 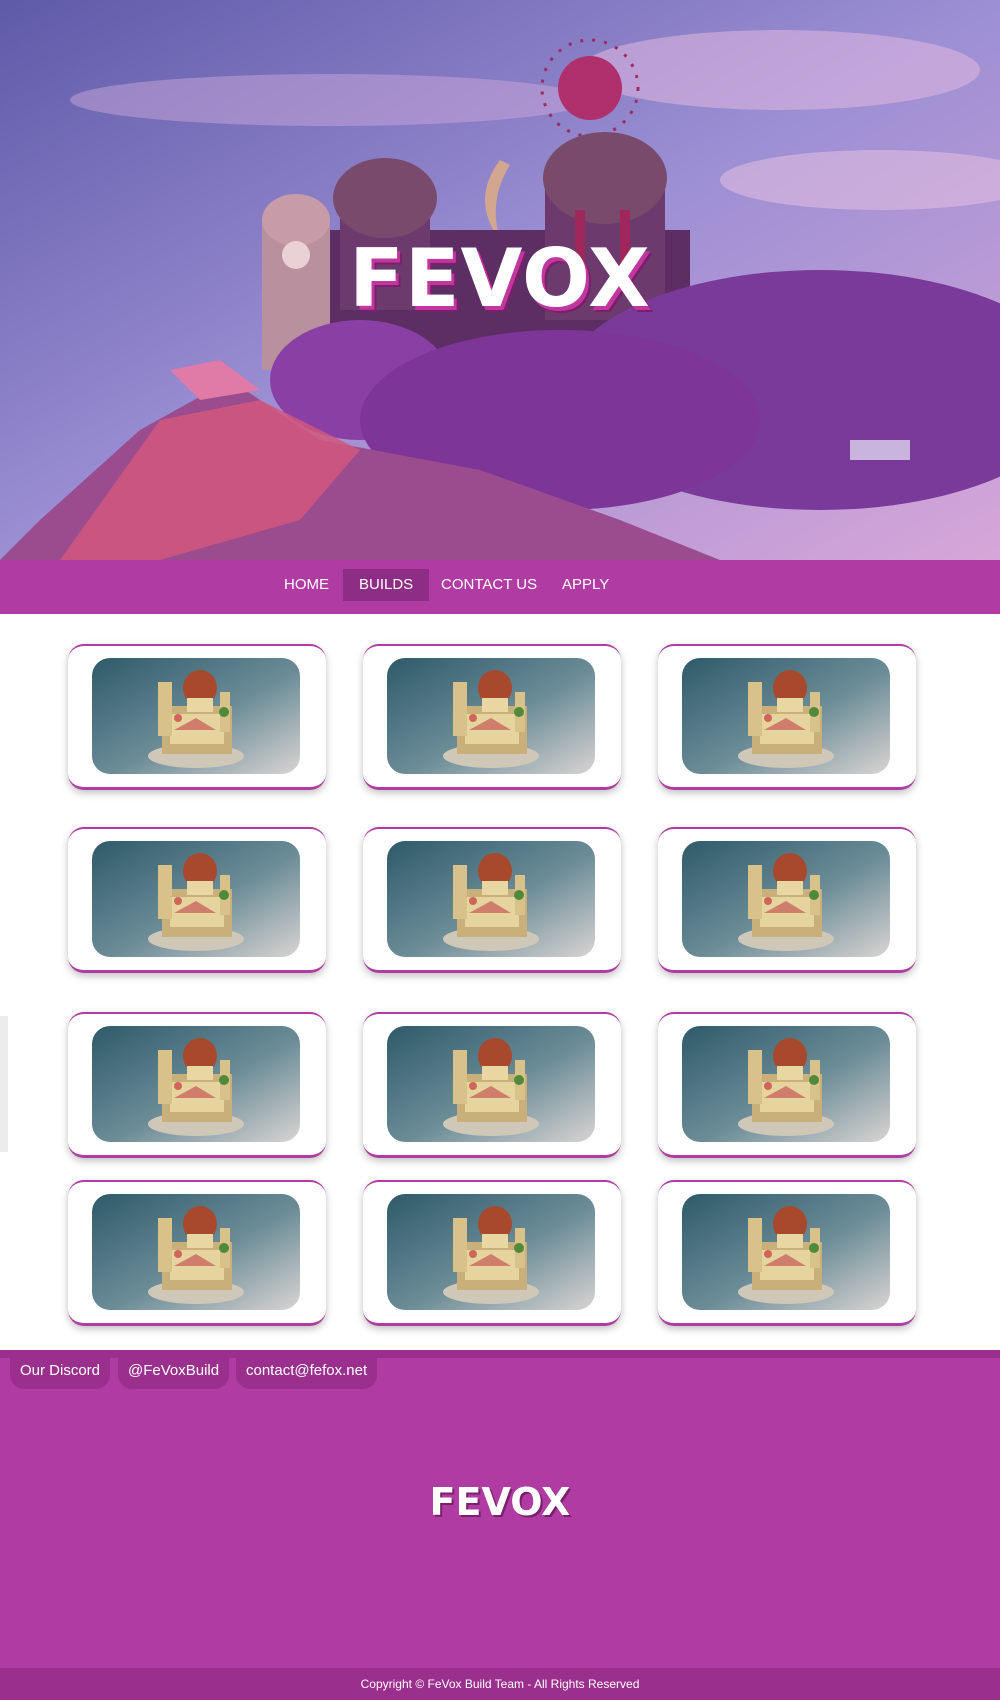 I want to click on nav-apply: APPLY, so click(x=585, y=585).